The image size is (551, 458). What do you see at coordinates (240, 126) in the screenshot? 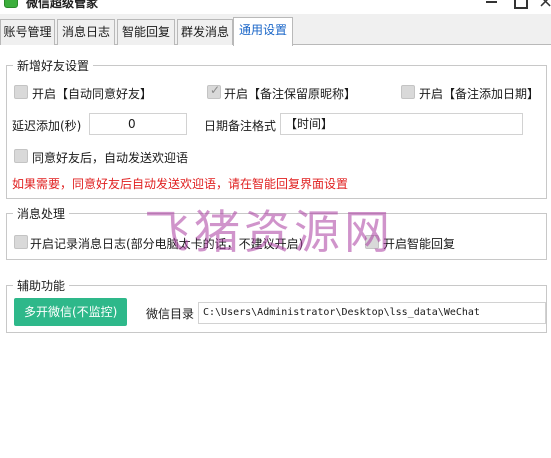
I see `date-format-label: 日期备注格式` at bounding box center [240, 126].